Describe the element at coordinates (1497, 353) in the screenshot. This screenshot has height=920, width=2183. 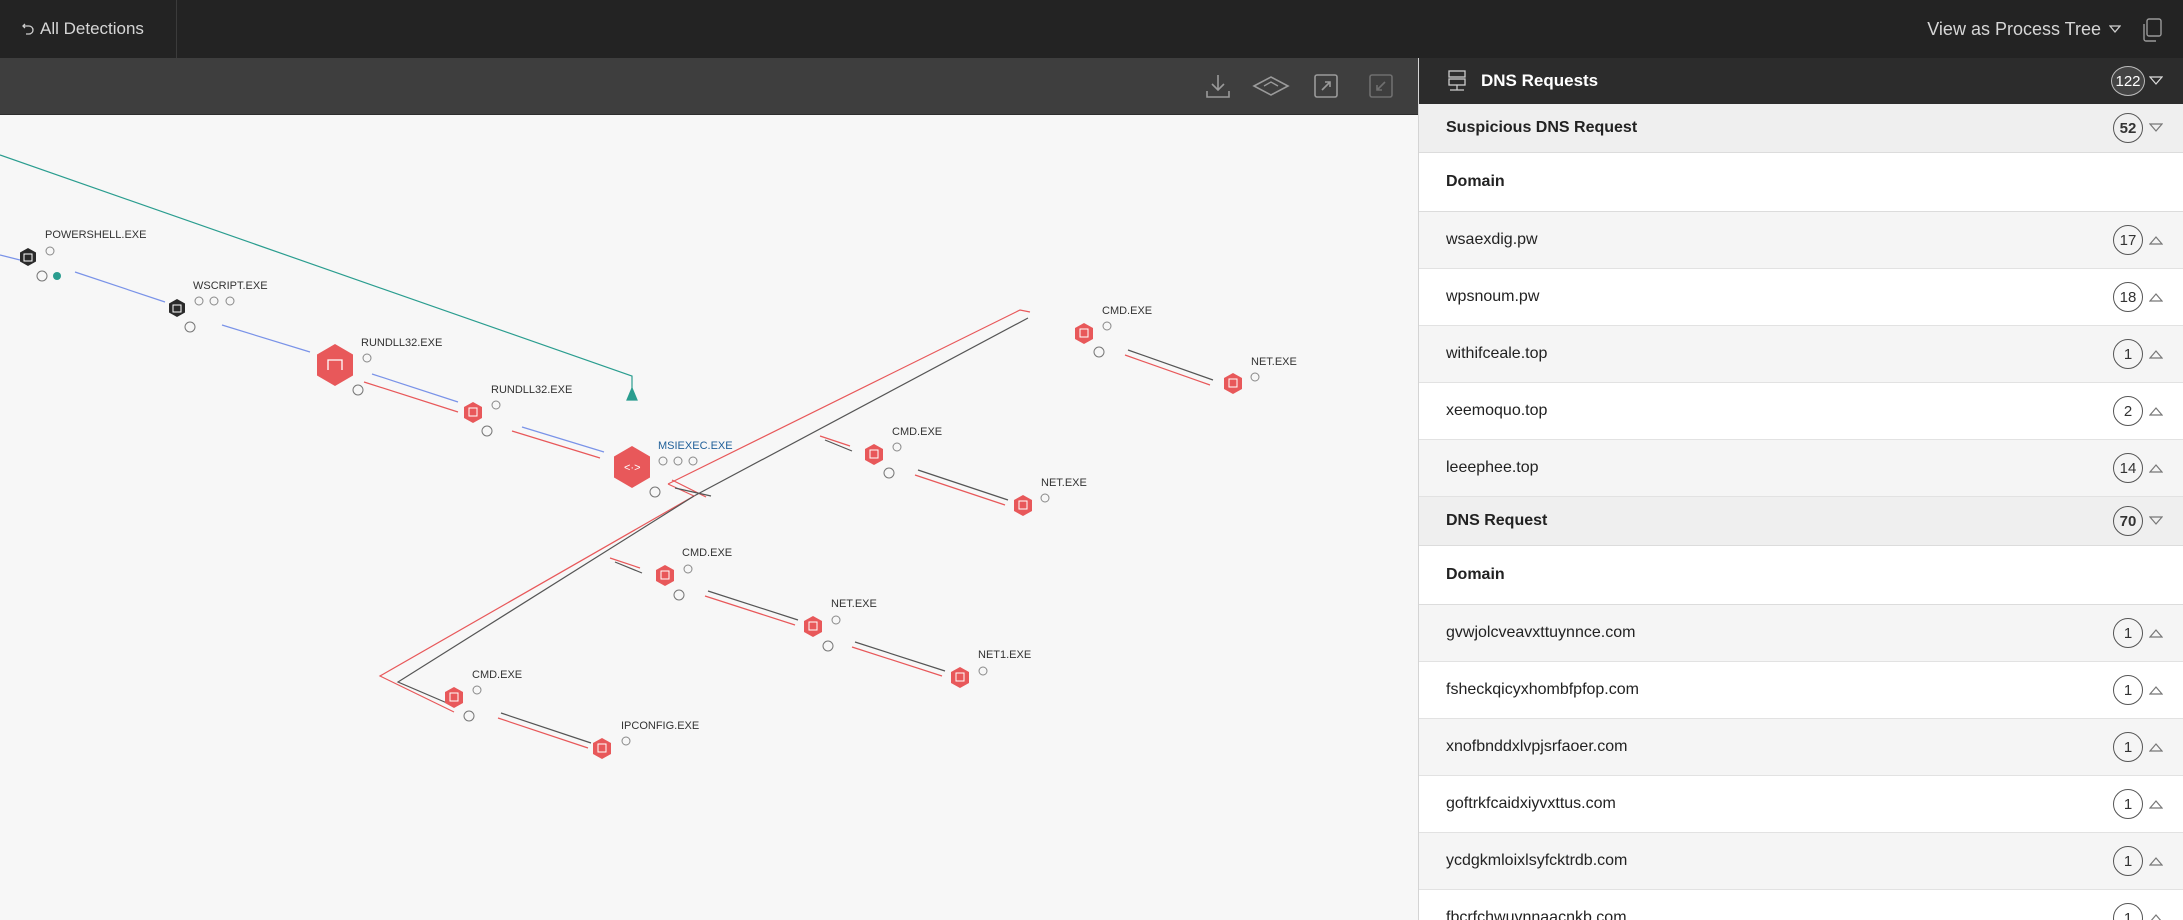
I see `domain-name: withifceale.top` at that location.